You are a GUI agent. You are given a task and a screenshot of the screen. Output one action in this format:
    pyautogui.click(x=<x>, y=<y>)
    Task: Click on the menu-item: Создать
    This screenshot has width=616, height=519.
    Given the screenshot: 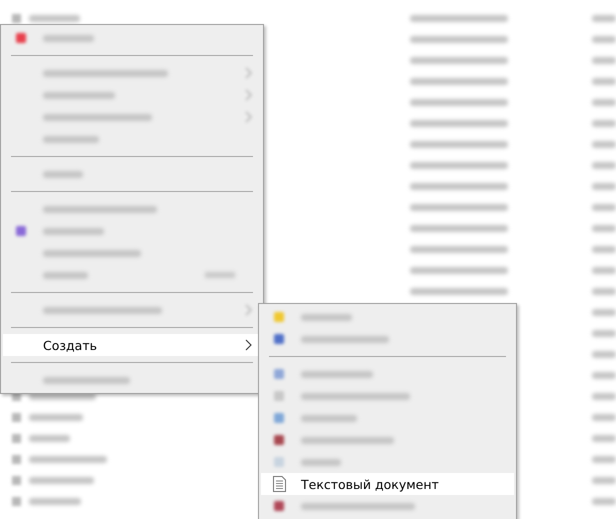 What is the action you would take?
    pyautogui.click(x=132, y=345)
    